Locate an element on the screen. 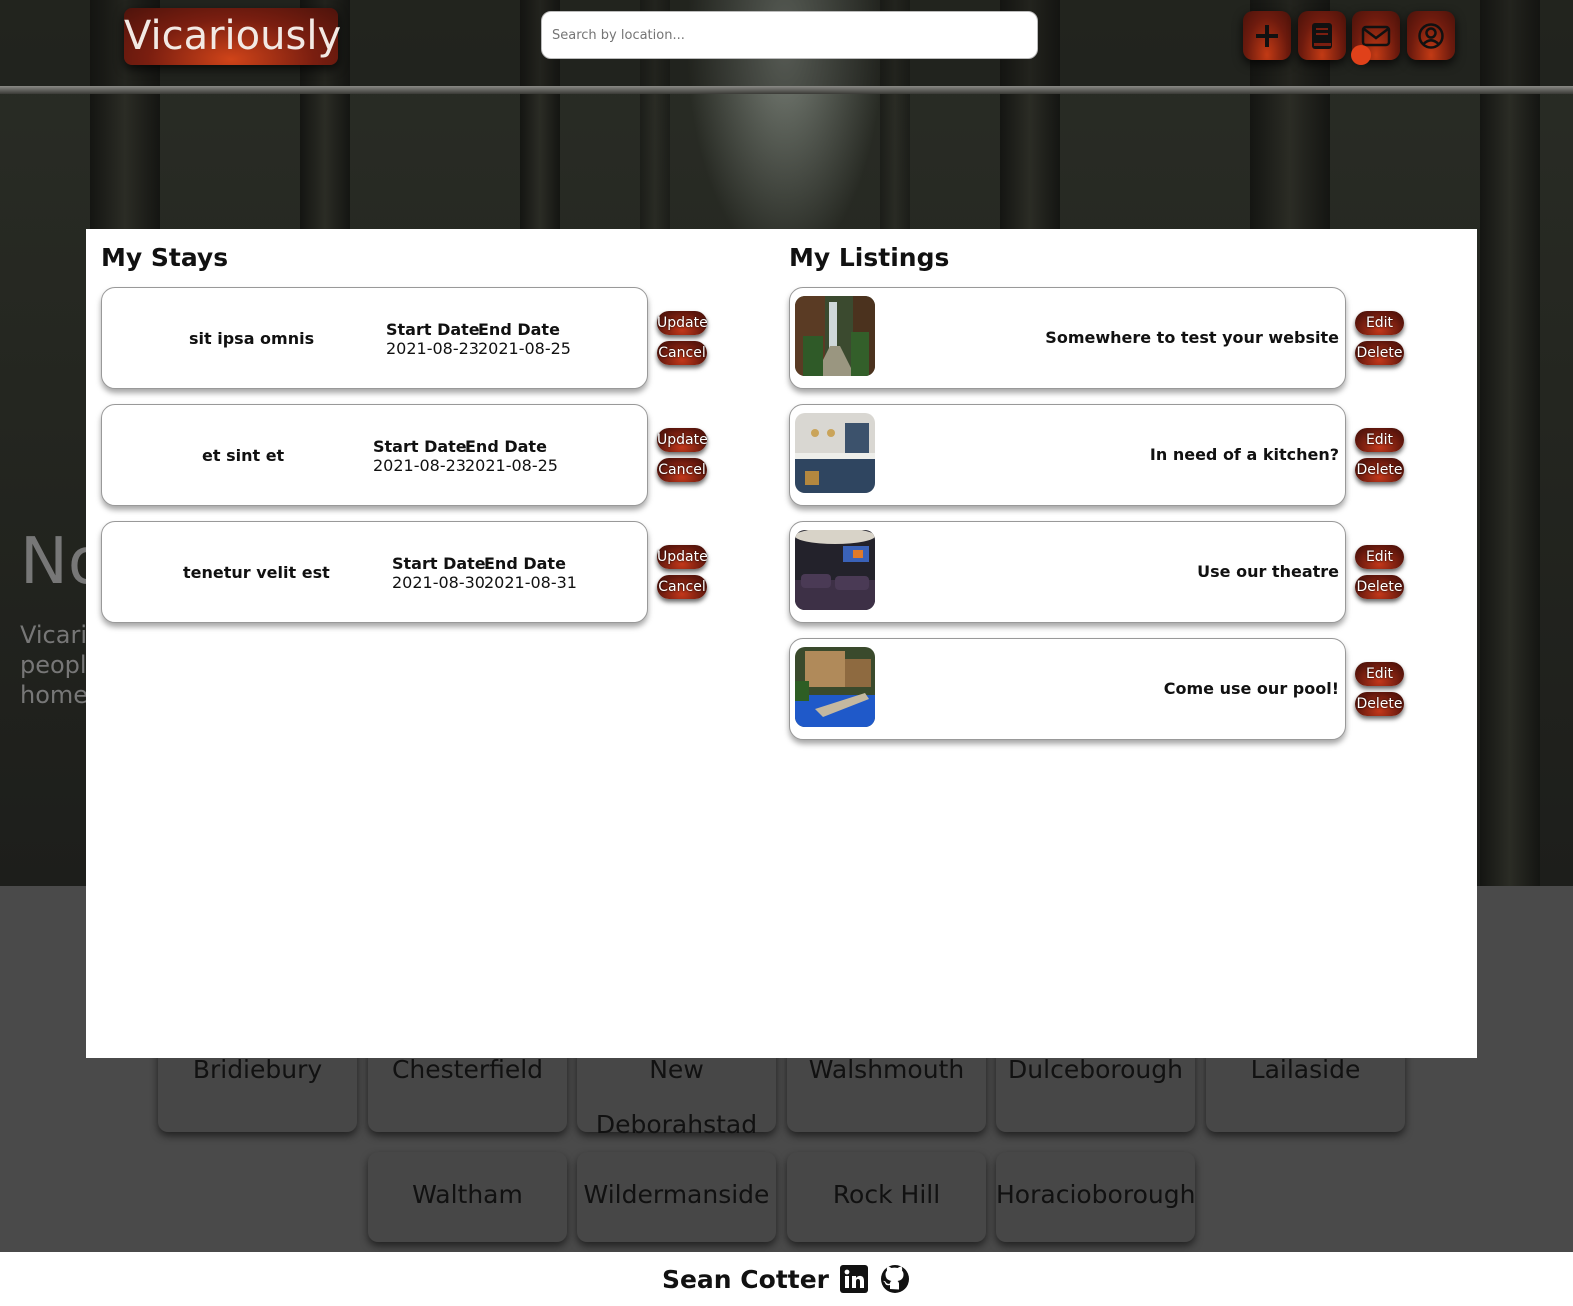  stay-name: sit ipsa omnis is located at coordinates (252, 338).